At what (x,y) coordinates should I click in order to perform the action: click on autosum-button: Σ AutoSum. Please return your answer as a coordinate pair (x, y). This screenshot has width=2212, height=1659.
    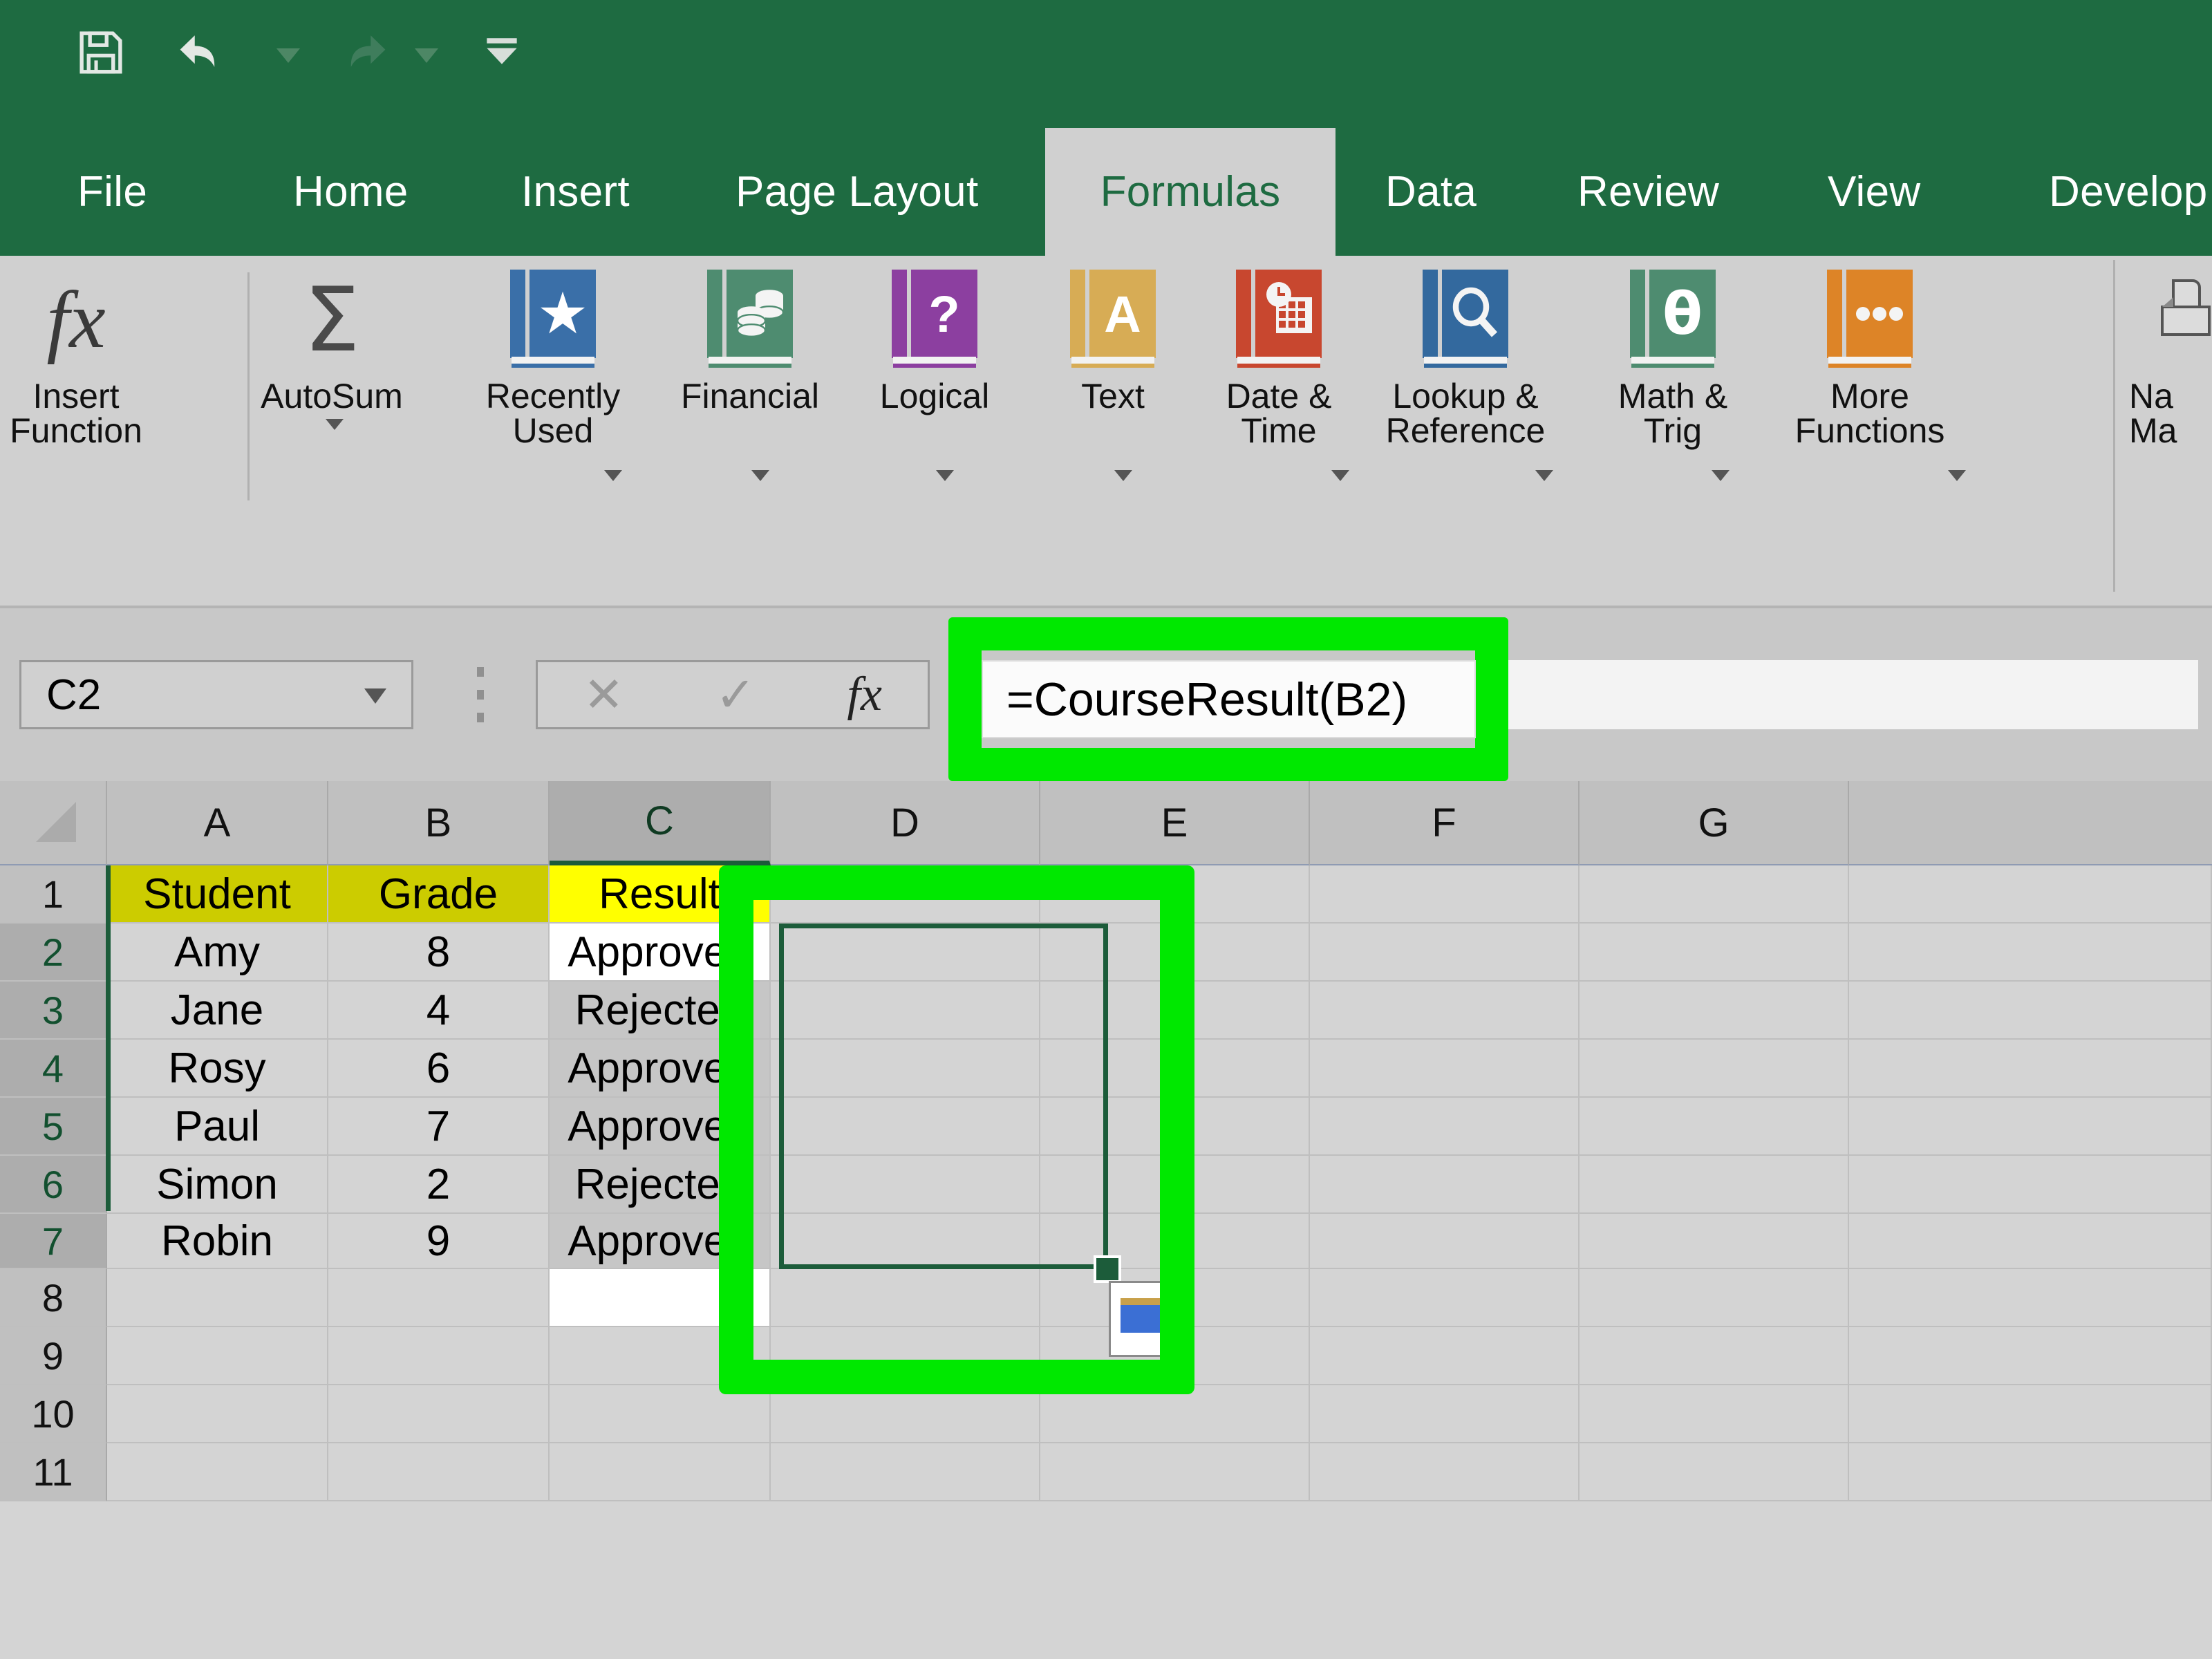
    Looking at the image, I should click on (332, 349).